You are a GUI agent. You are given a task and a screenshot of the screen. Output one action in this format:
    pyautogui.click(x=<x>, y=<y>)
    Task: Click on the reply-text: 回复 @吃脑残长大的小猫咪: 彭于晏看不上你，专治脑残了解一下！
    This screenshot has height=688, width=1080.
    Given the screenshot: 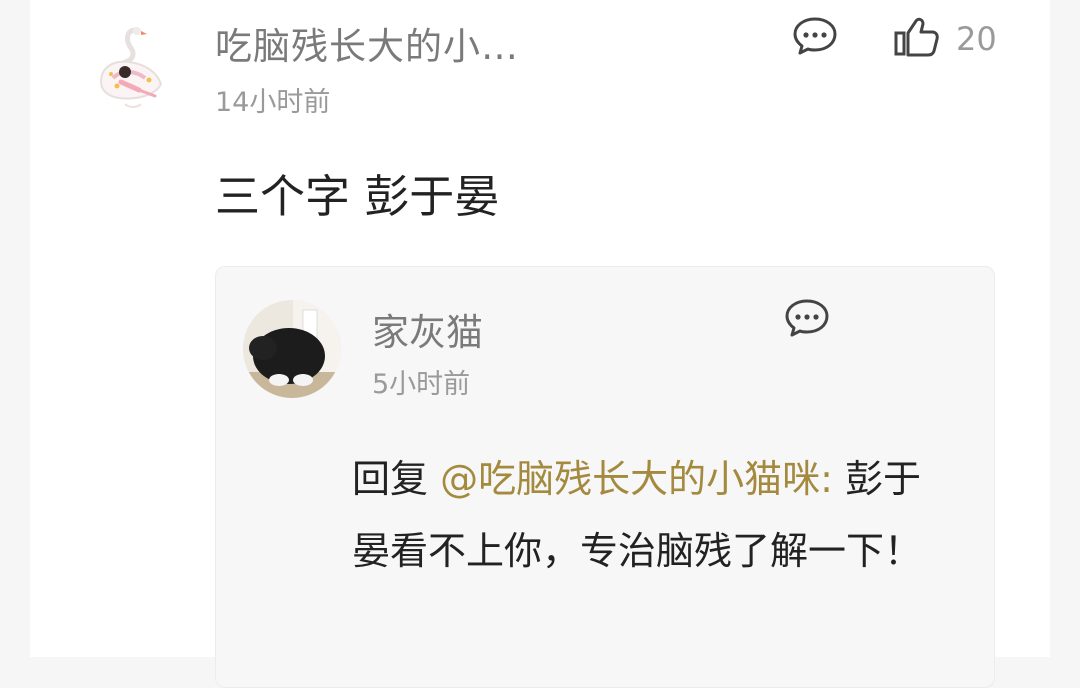 What is the action you would take?
    pyautogui.click(x=647, y=515)
    